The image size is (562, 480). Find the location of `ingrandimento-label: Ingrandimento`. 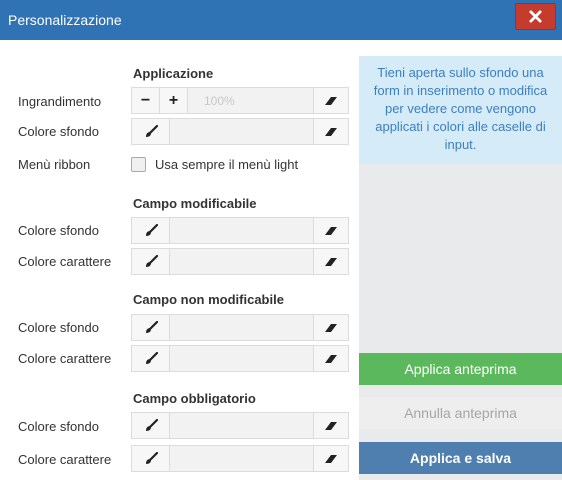

ingrandimento-label: Ingrandimento is located at coordinates (60, 101).